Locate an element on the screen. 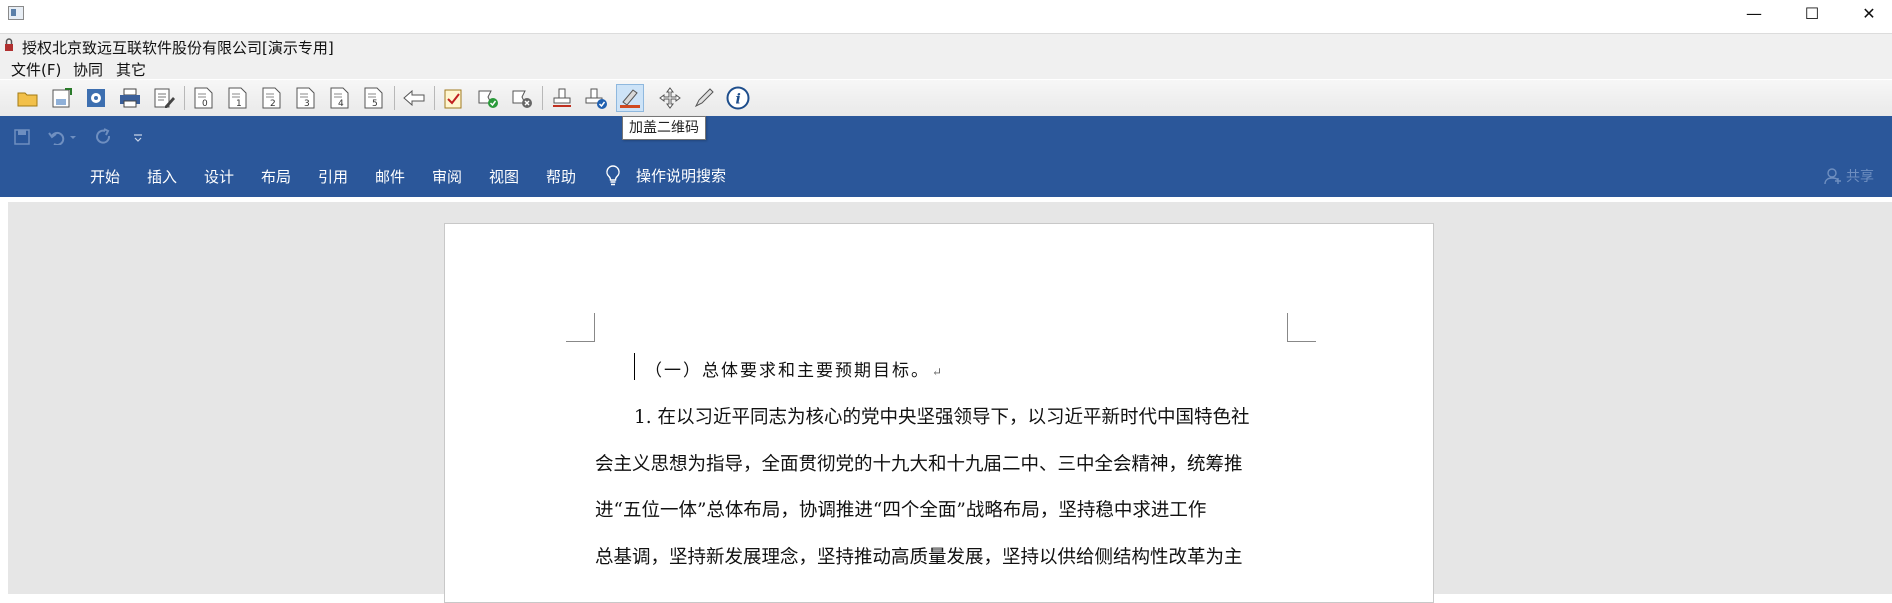  doc-1-button: 1 is located at coordinates (238, 98).